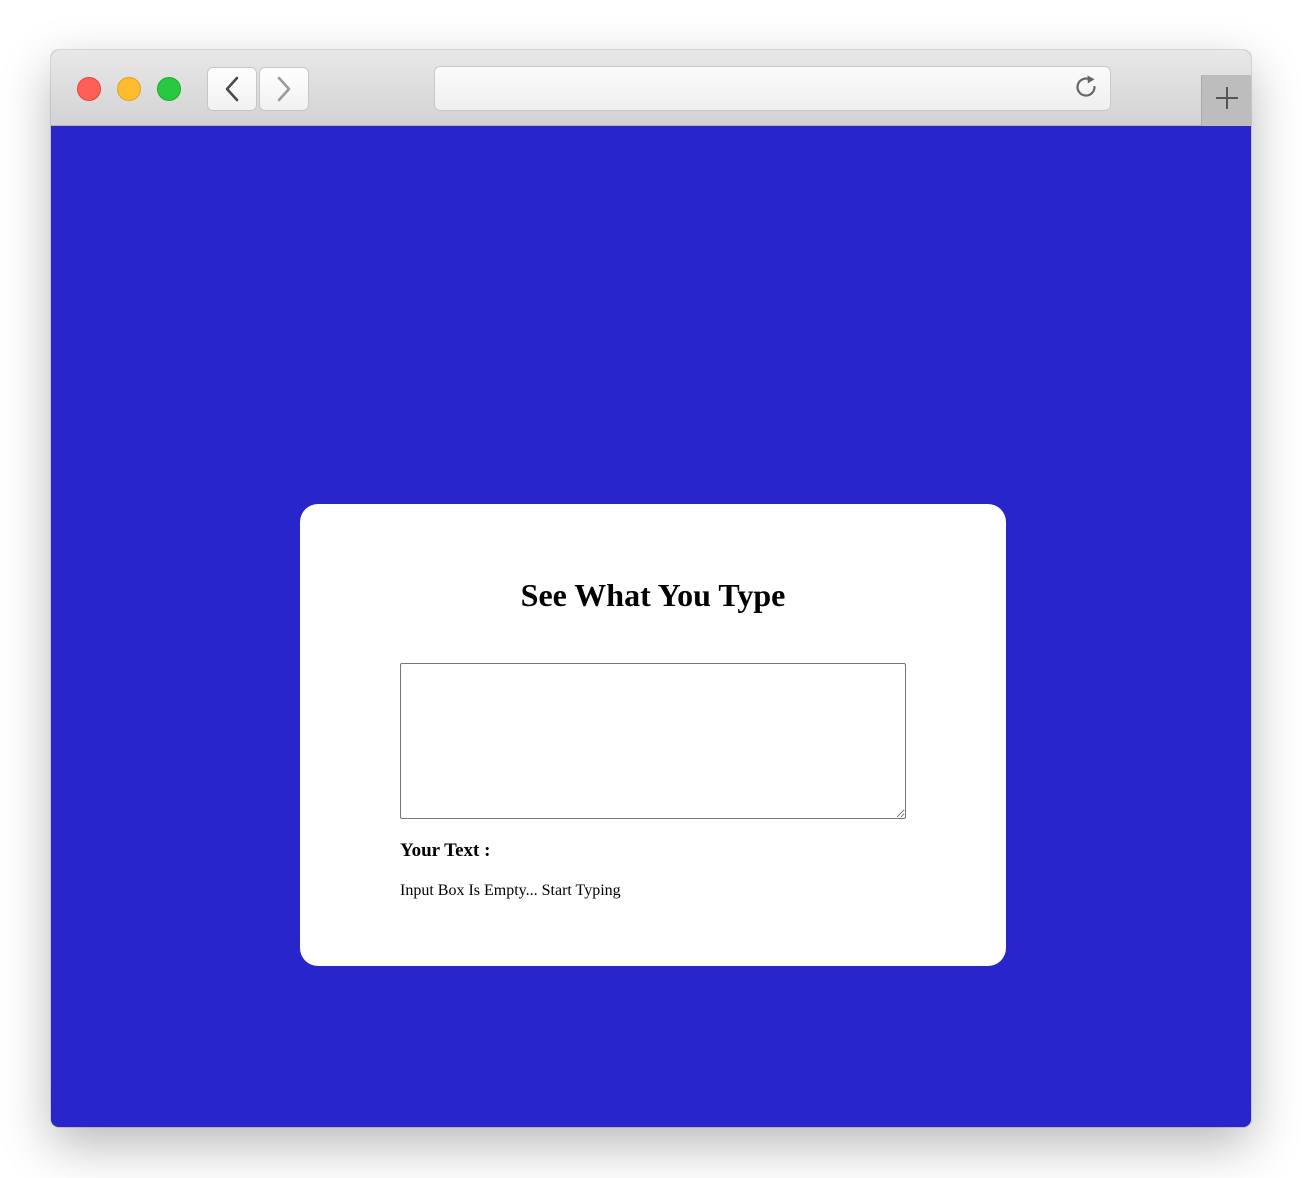  I want to click on chevron-right-icon, so click(284, 89).